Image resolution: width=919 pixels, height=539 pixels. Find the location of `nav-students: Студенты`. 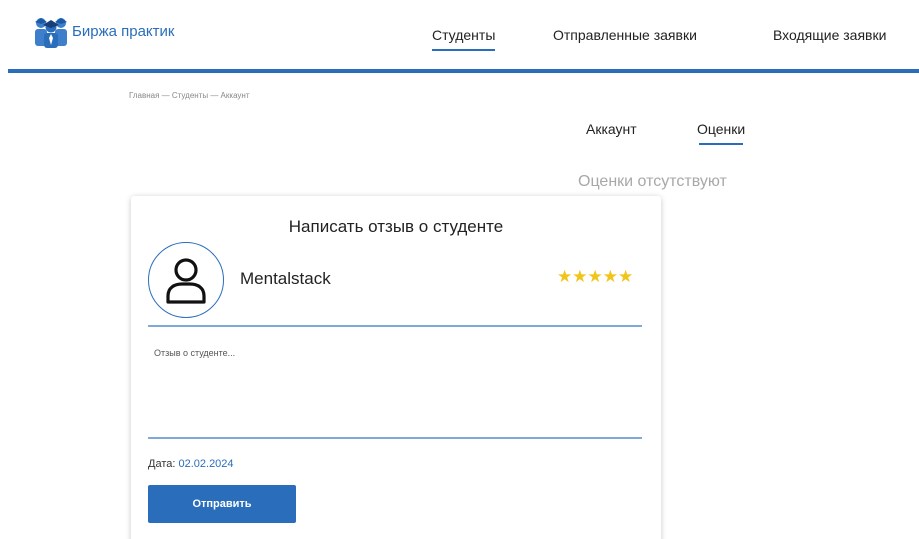

nav-students: Студенты is located at coordinates (464, 39).